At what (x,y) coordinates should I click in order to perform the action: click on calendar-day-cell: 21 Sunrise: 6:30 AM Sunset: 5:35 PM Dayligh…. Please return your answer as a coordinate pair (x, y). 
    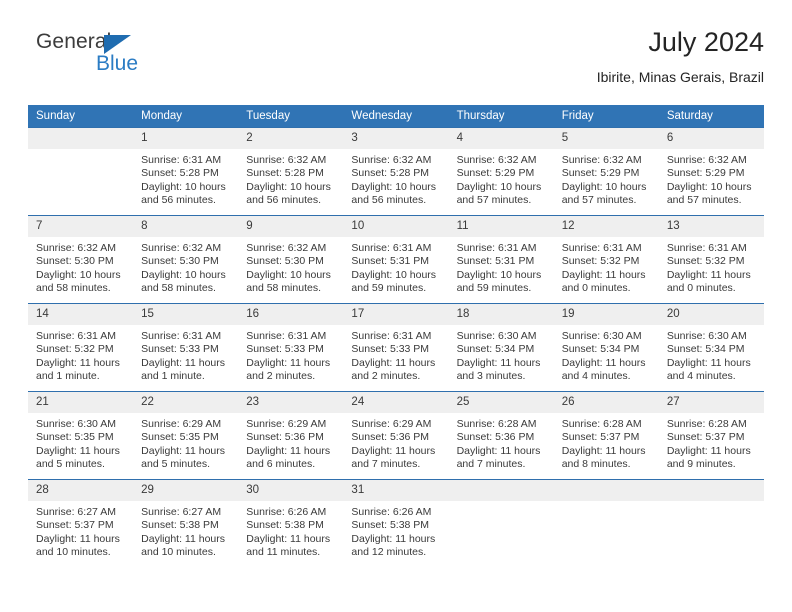
    Looking at the image, I should click on (81, 435).